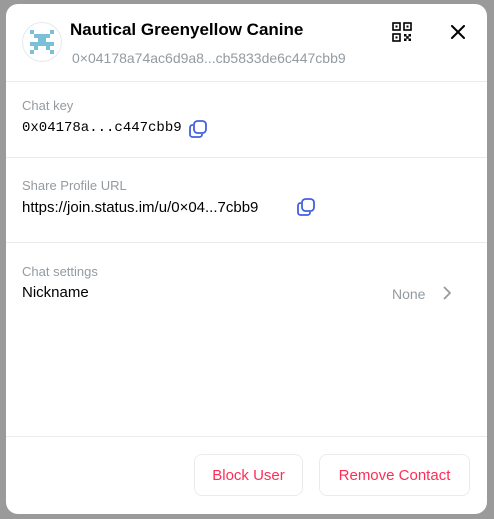 Image resolution: width=494 pixels, height=519 pixels. What do you see at coordinates (409, 294) in the screenshot?
I see `nickname-value: None` at bounding box center [409, 294].